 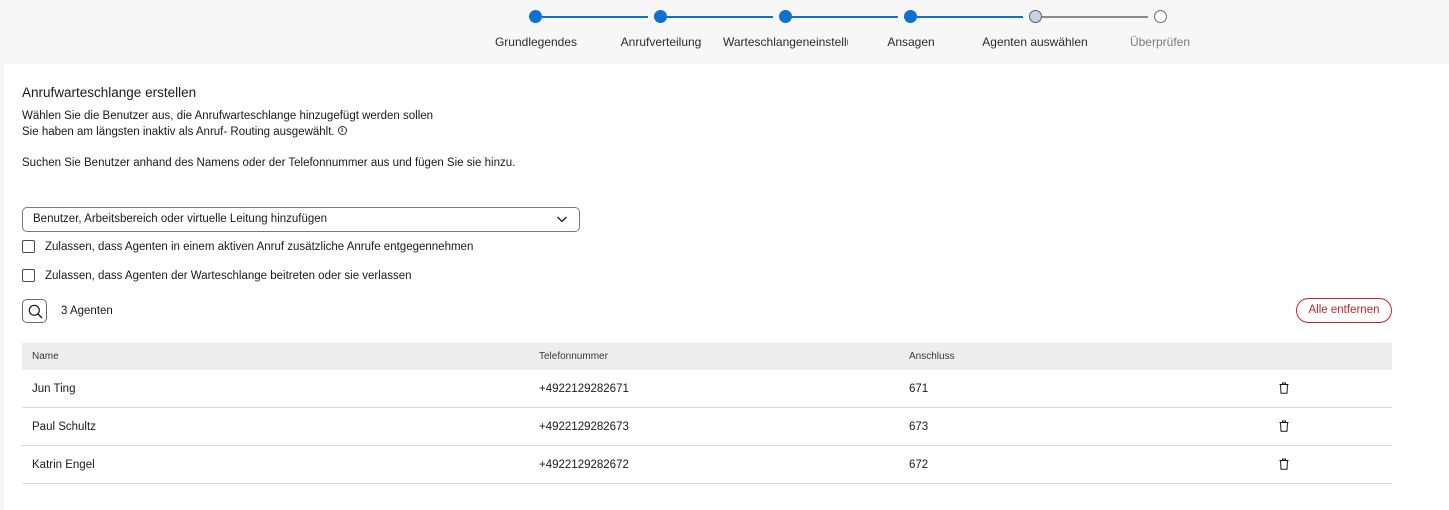 I want to click on remove-all-button: Alle entfernen, so click(x=1344, y=310).